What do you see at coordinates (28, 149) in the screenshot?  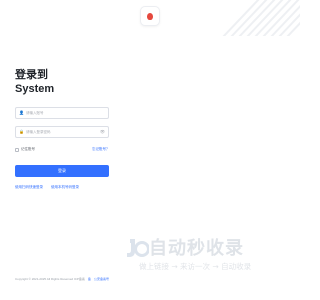 I see `remember-label: 记住账号` at bounding box center [28, 149].